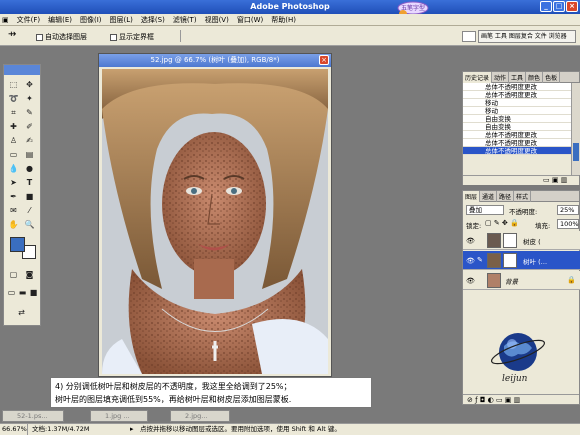 The width and height of the screenshot is (580, 435). Describe the element at coordinates (29, 182) in the screenshot. I see `type-tool-icon: T` at that location.